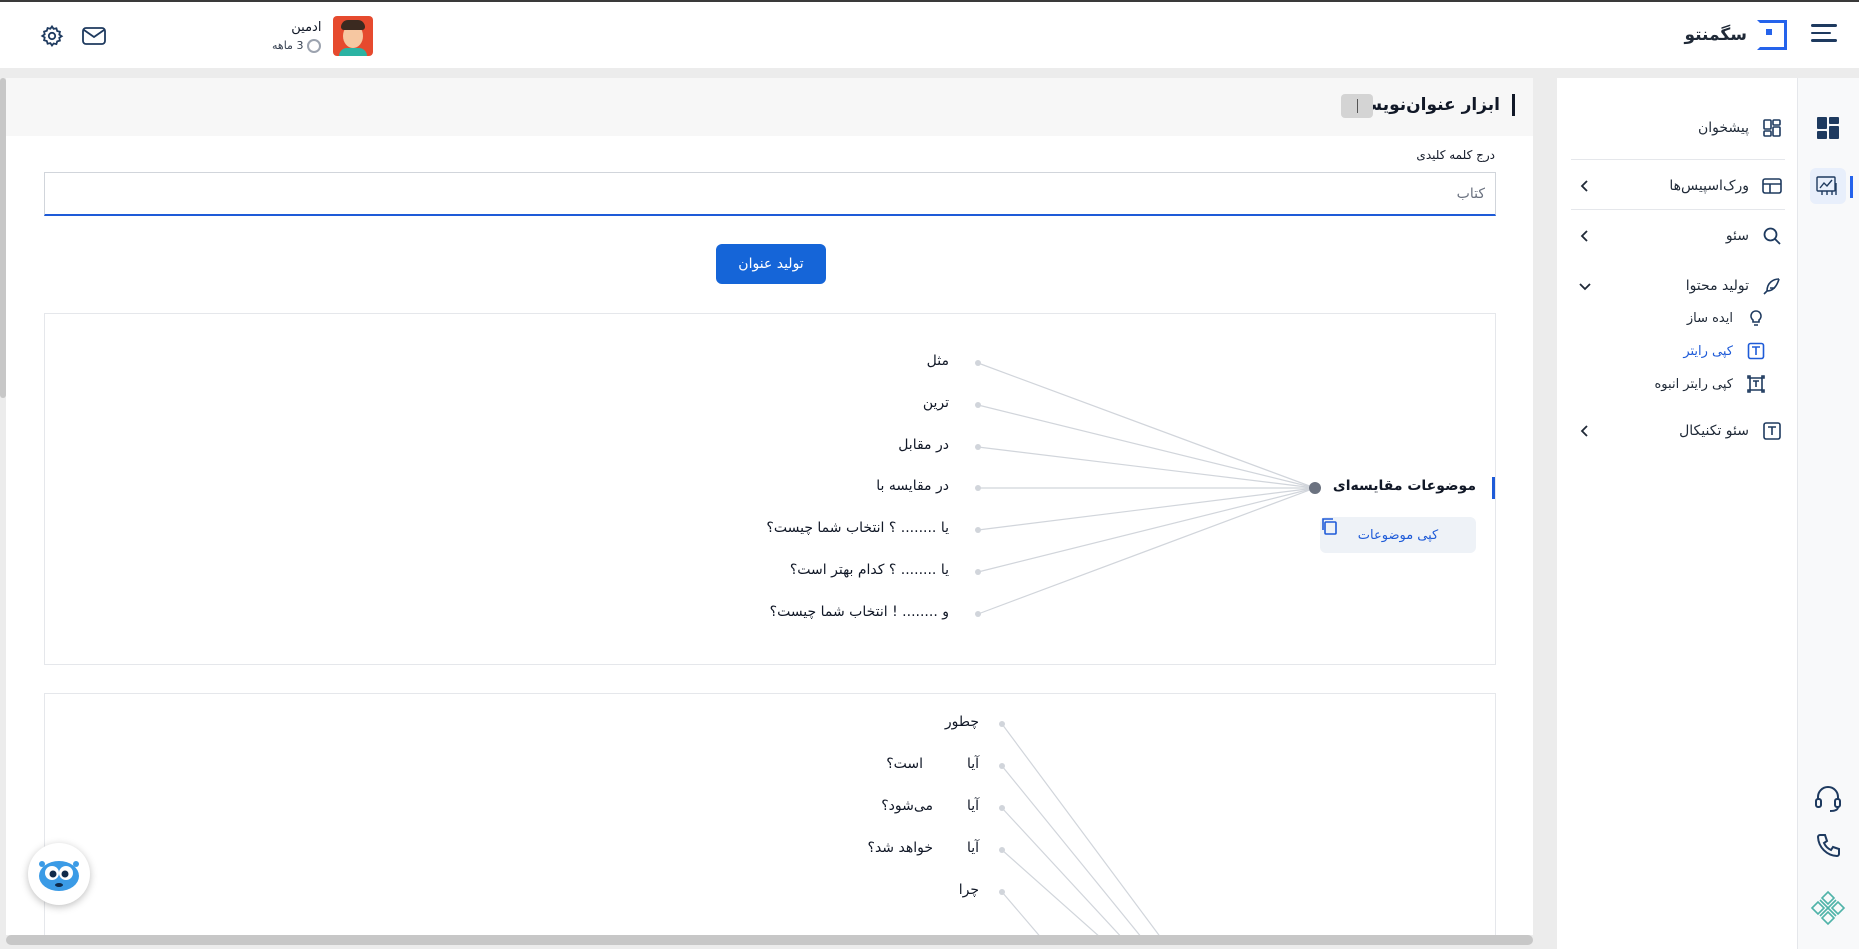 The width and height of the screenshot is (1859, 949). What do you see at coordinates (1772, 128) in the screenshot?
I see `dashboard-outline-icon` at bounding box center [1772, 128].